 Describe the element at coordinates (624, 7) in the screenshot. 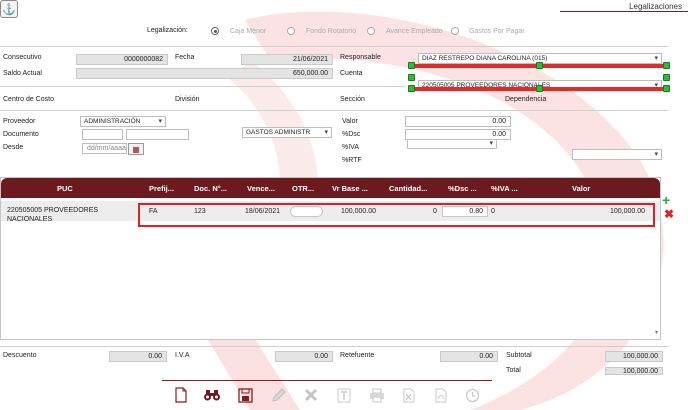

I see `window-title: Legalizaciones` at that location.